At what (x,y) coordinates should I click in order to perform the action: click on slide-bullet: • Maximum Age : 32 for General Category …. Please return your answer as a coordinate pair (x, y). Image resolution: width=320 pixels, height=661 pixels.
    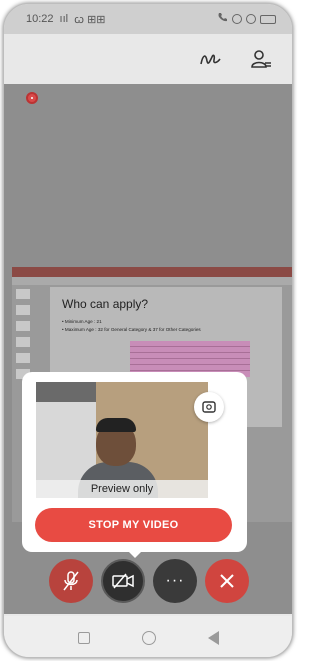
    Looking at the image, I should click on (131, 329).